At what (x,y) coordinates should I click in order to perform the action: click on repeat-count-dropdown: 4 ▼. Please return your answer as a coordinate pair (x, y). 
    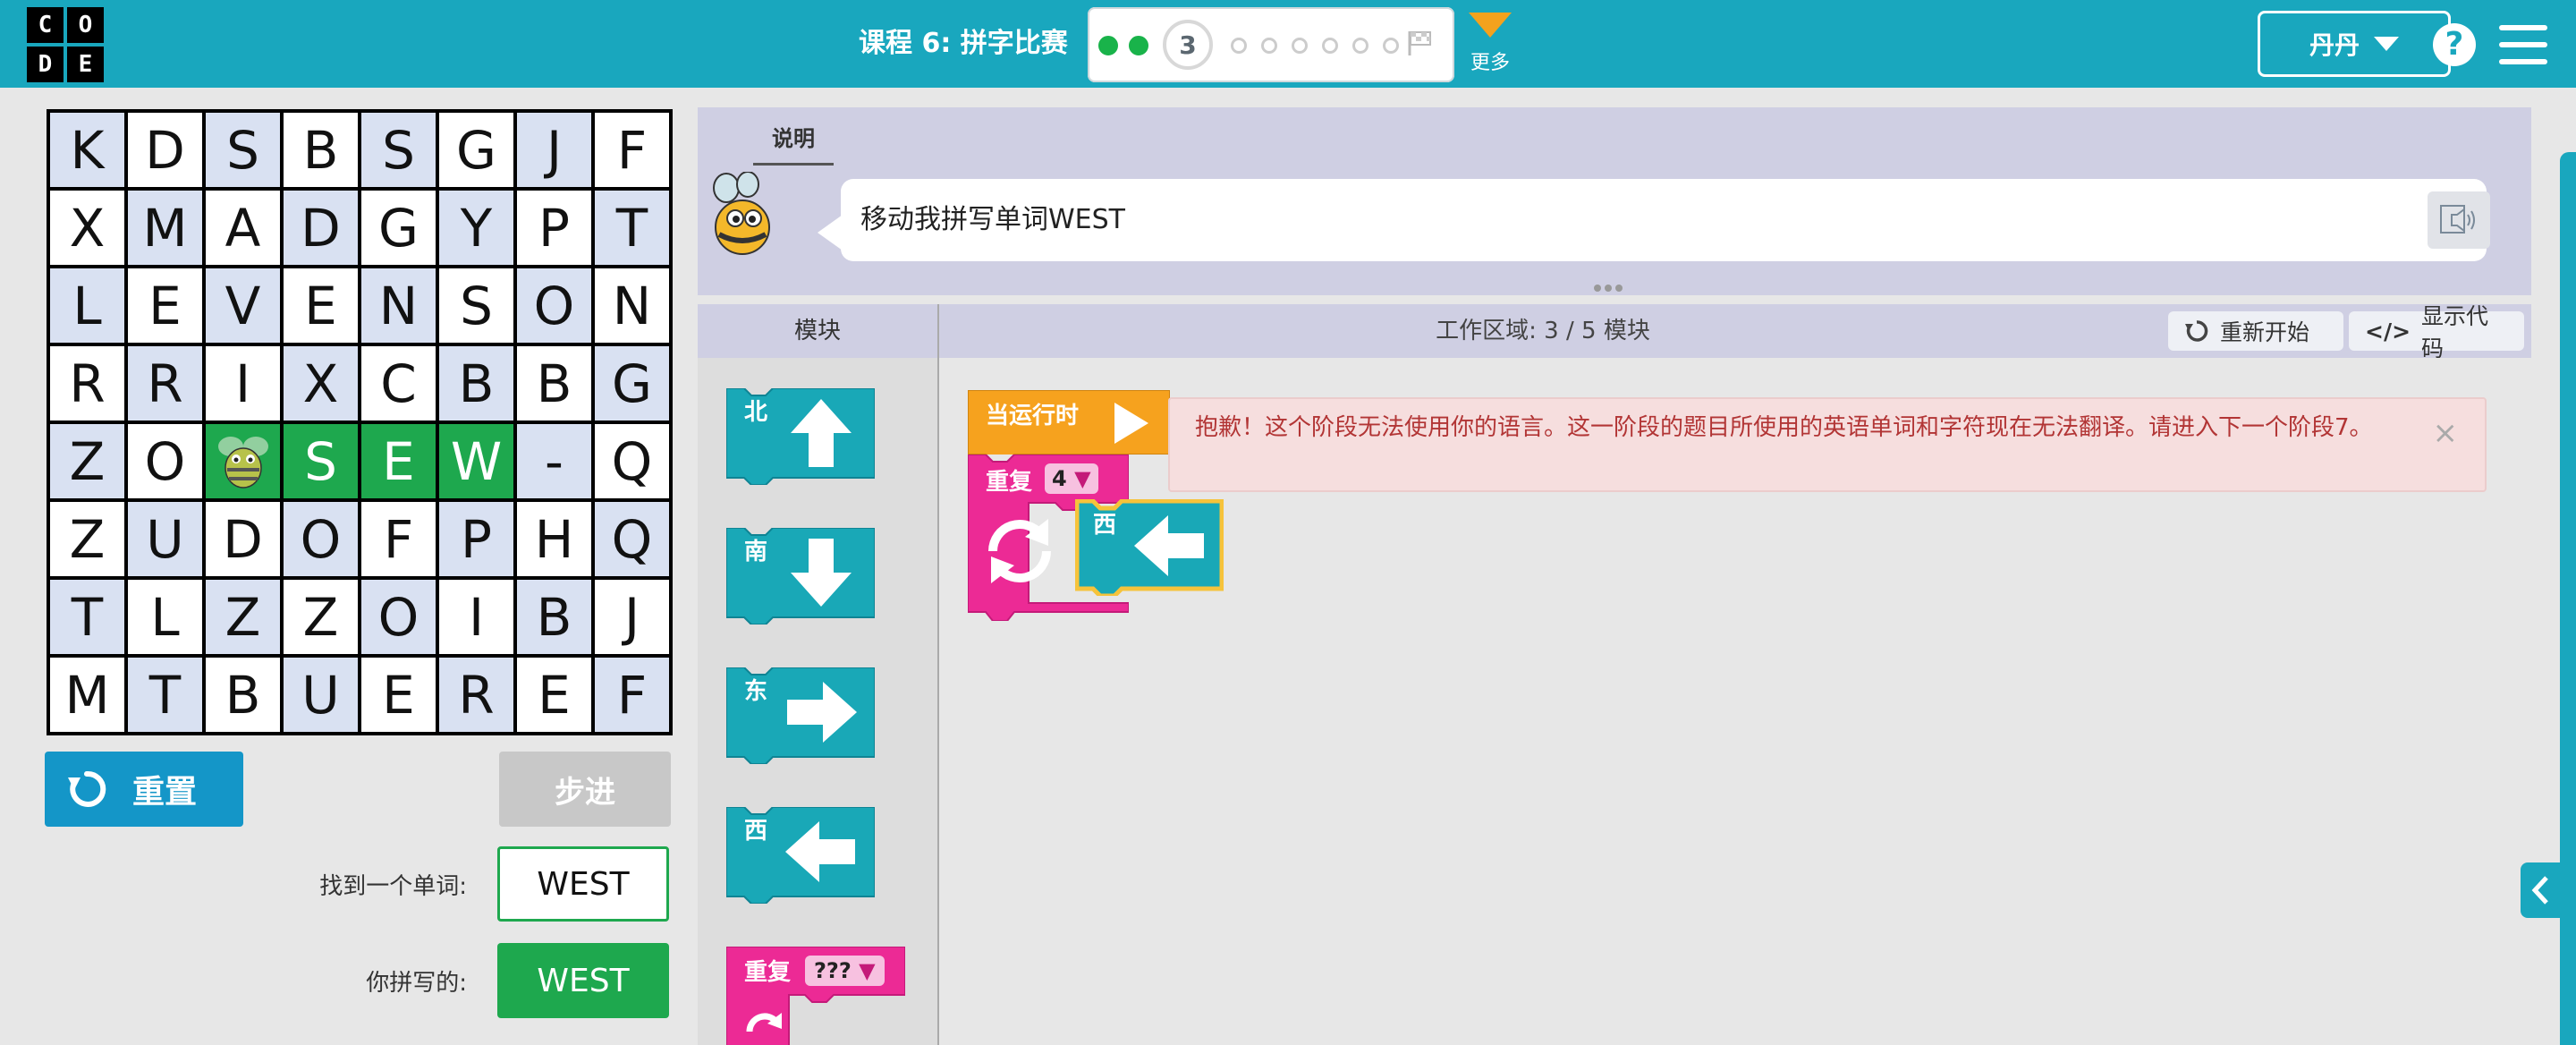
    Looking at the image, I should click on (1071, 479).